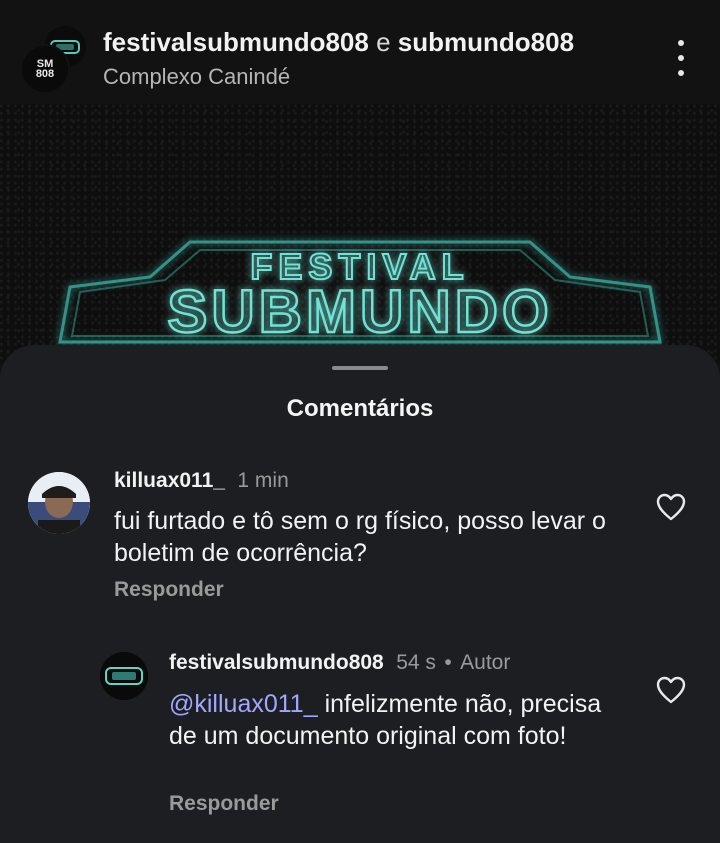 The image size is (720, 843). Describe the element at coordinates (45, 74) in the screenshot. I see `avatar-text-bottom: 808` at that location.